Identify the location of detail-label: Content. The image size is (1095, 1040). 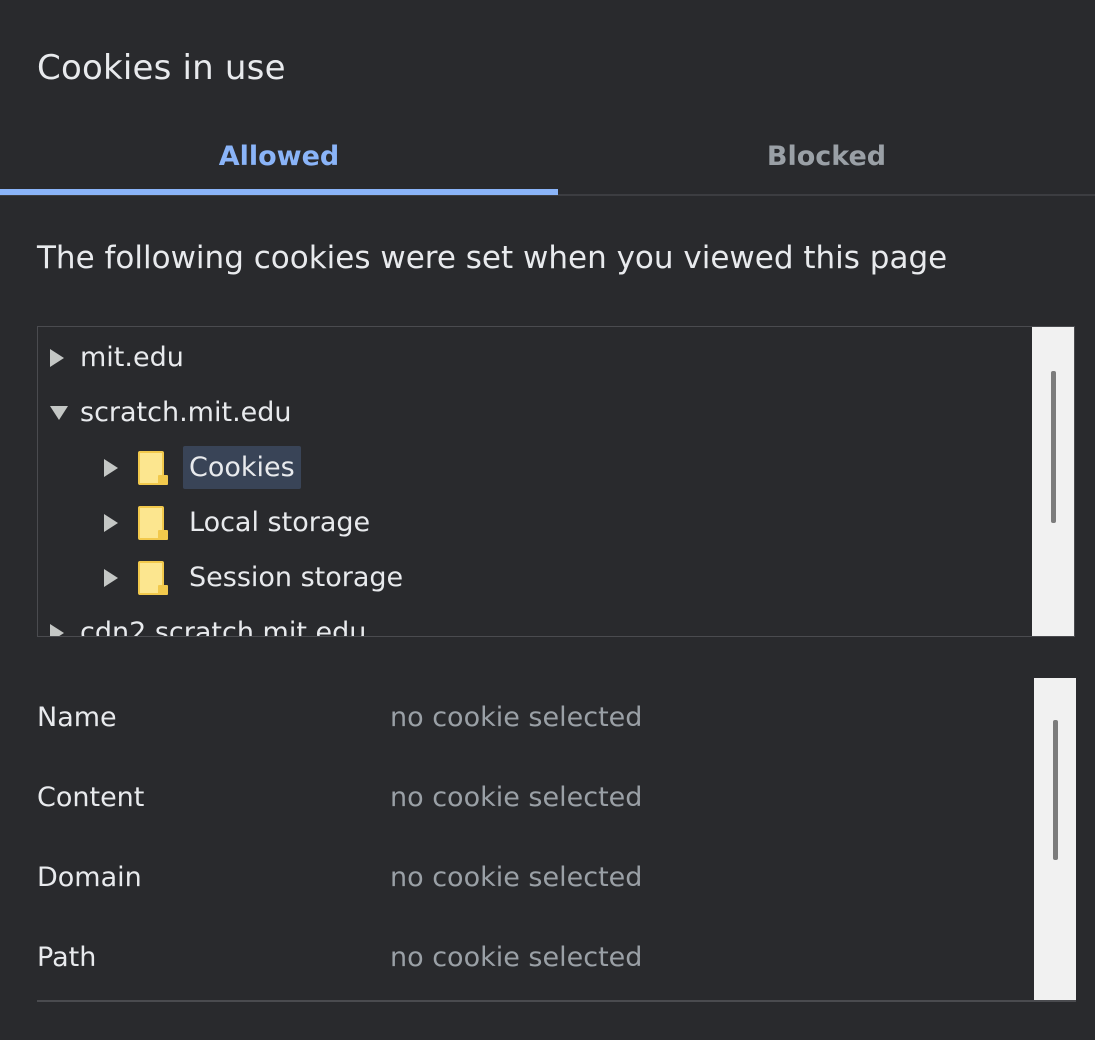
(91, 797).